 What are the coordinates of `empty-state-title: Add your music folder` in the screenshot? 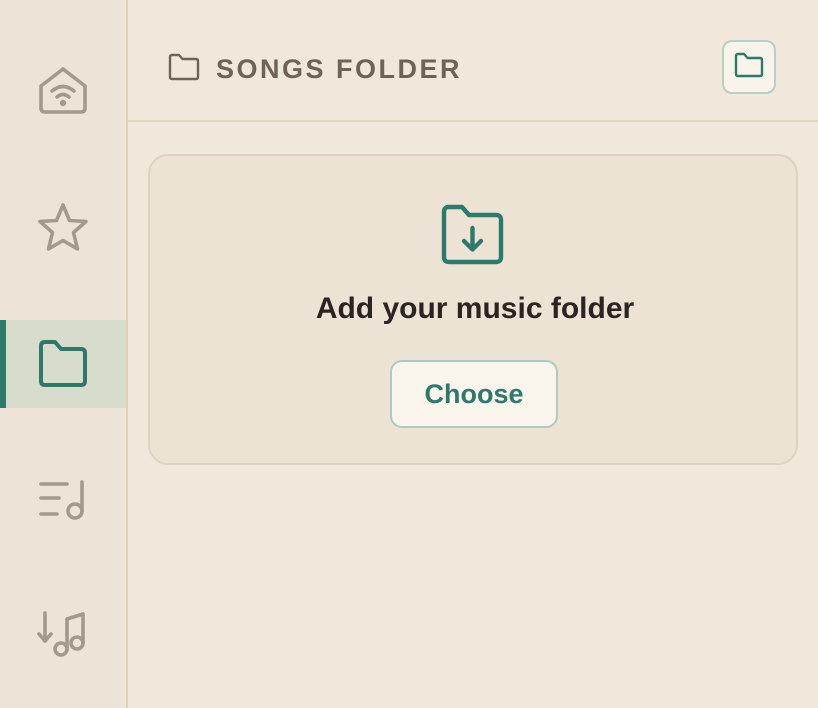 It's located at (475, 308).